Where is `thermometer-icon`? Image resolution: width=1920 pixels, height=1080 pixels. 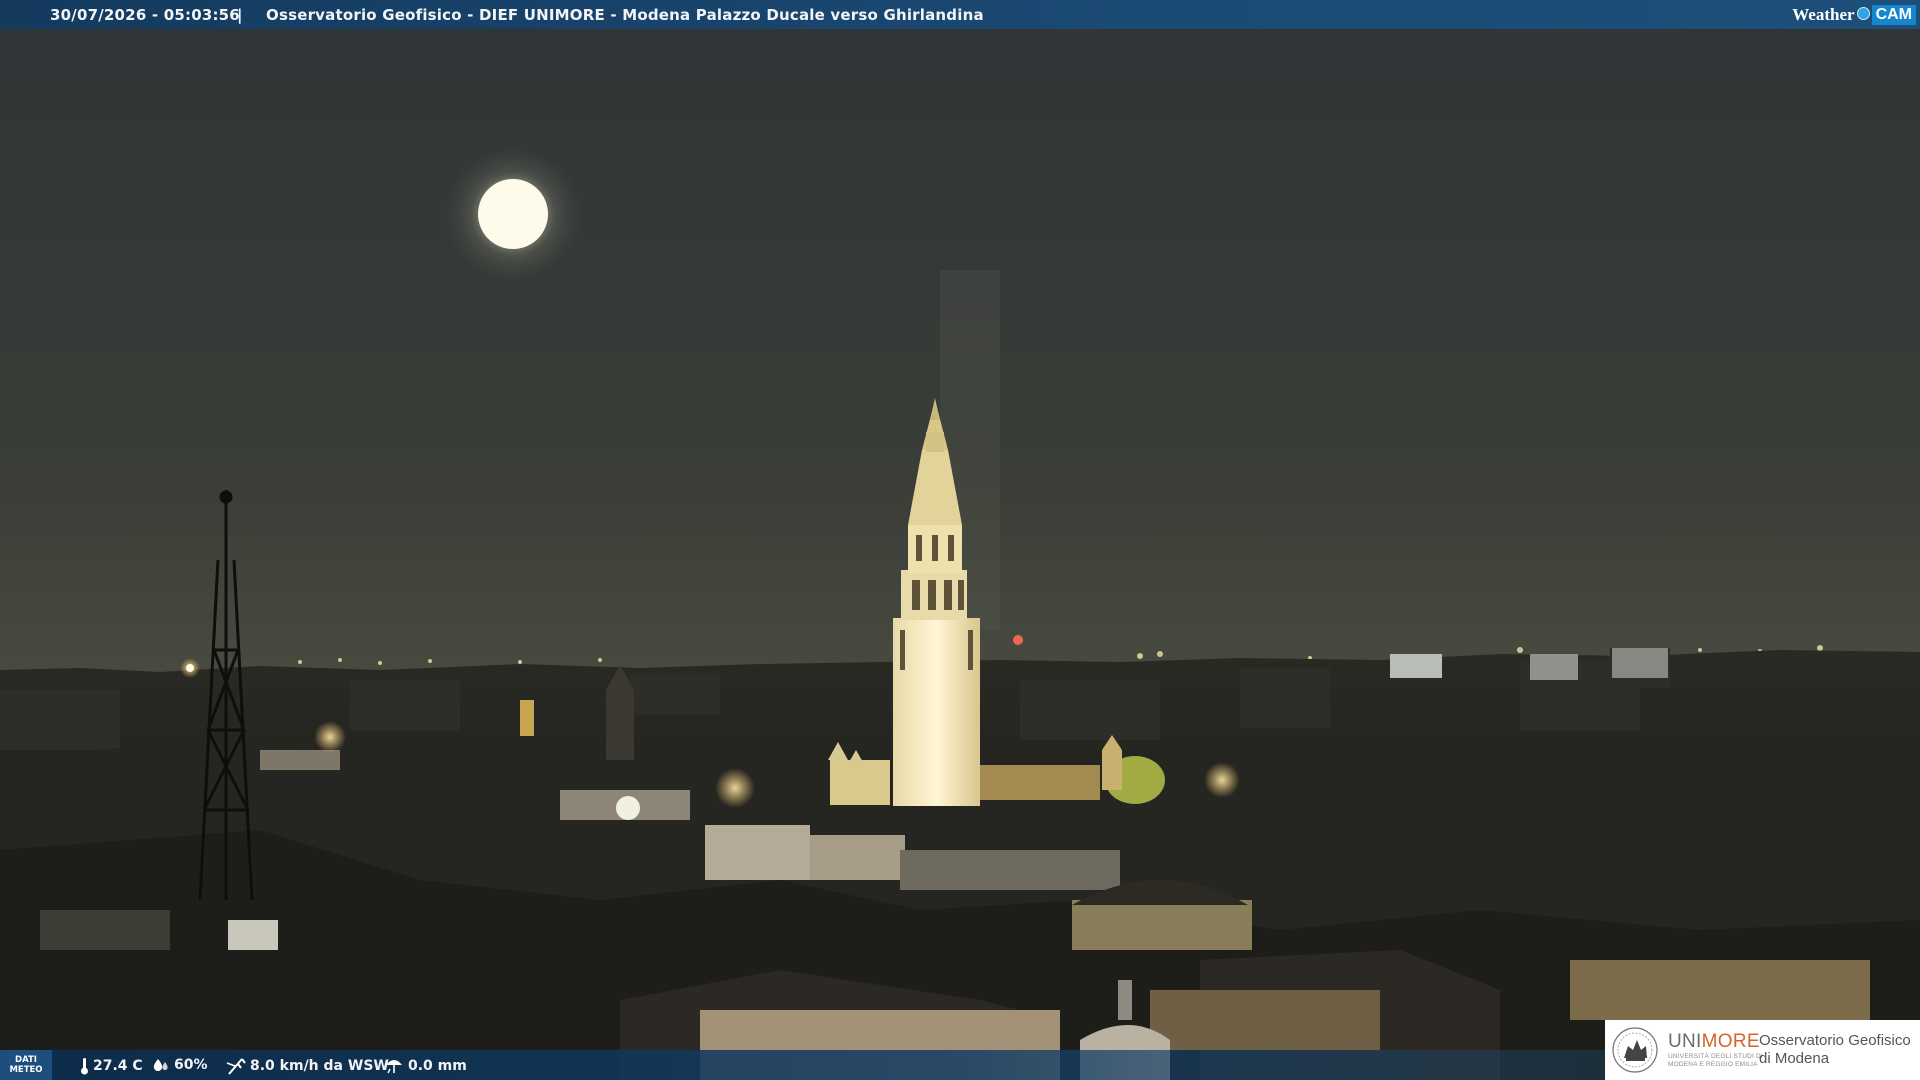
thermometer-icon is located at coordinates (84, 1066).